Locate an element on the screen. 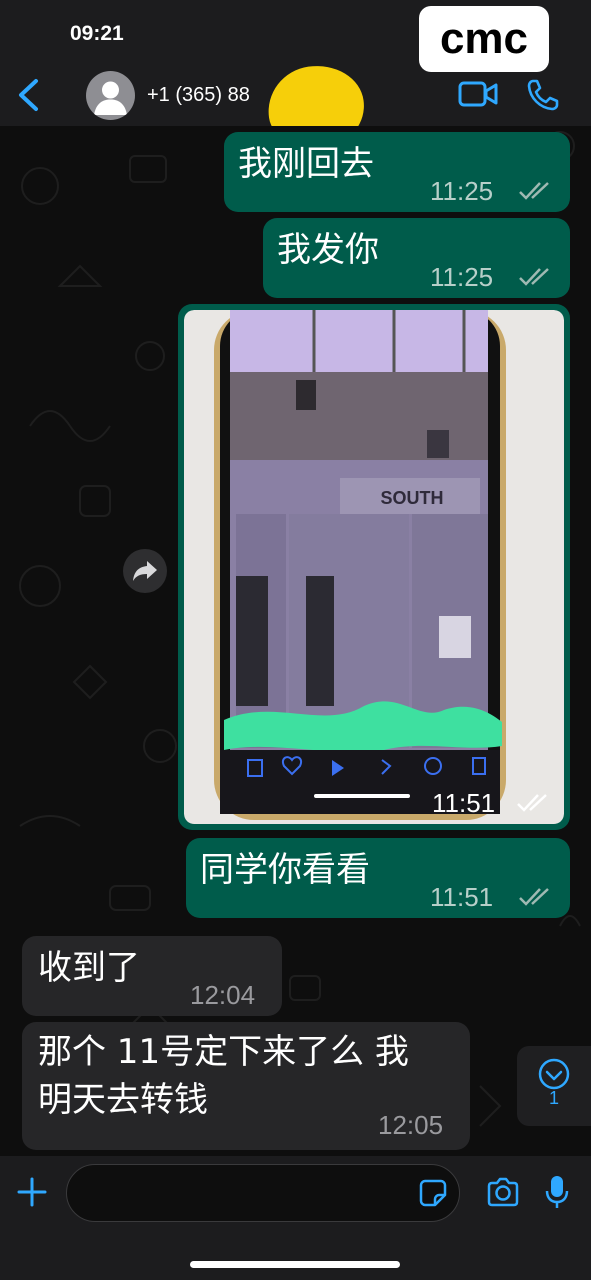 This screenshot has width=591, height=1280. person-icon is located at coordinates (110, 98).